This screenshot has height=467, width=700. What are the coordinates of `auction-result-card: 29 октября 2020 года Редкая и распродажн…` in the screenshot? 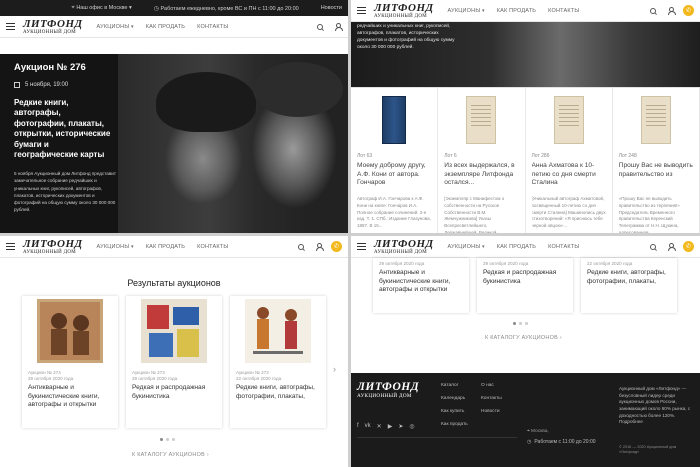 It's located at (525, 285).